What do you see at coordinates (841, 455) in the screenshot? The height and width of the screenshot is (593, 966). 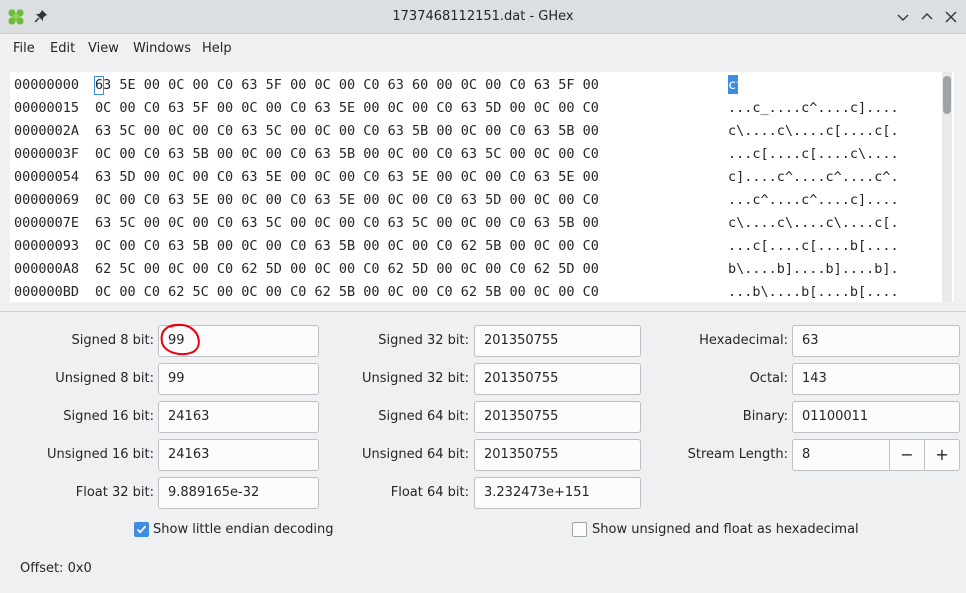 I see `stream-length-field: 8` at bounding box center [841, 455].